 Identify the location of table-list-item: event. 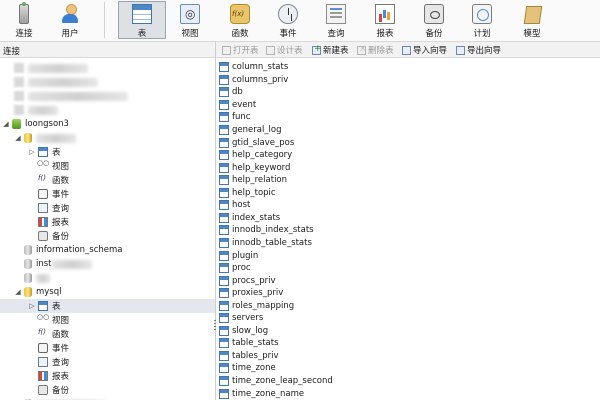
(237, 105).